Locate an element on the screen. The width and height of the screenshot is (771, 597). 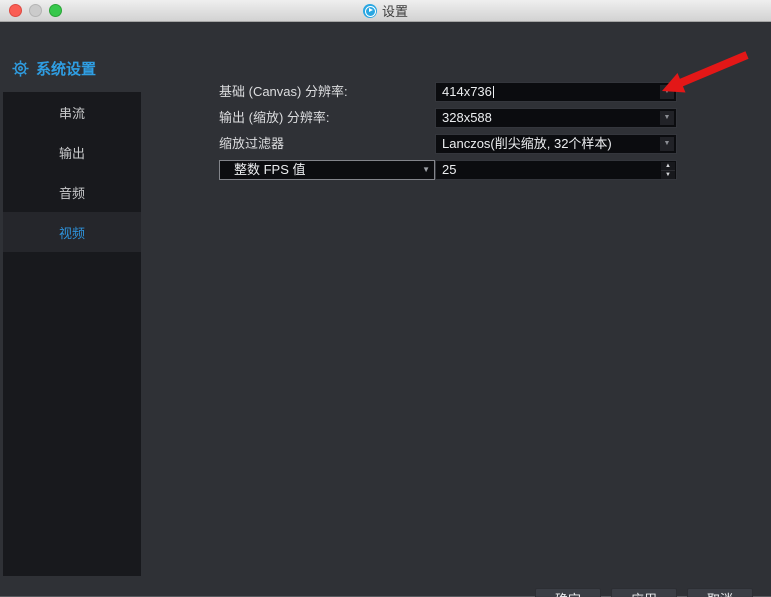
text-caret is located at coordinates (493, 92).